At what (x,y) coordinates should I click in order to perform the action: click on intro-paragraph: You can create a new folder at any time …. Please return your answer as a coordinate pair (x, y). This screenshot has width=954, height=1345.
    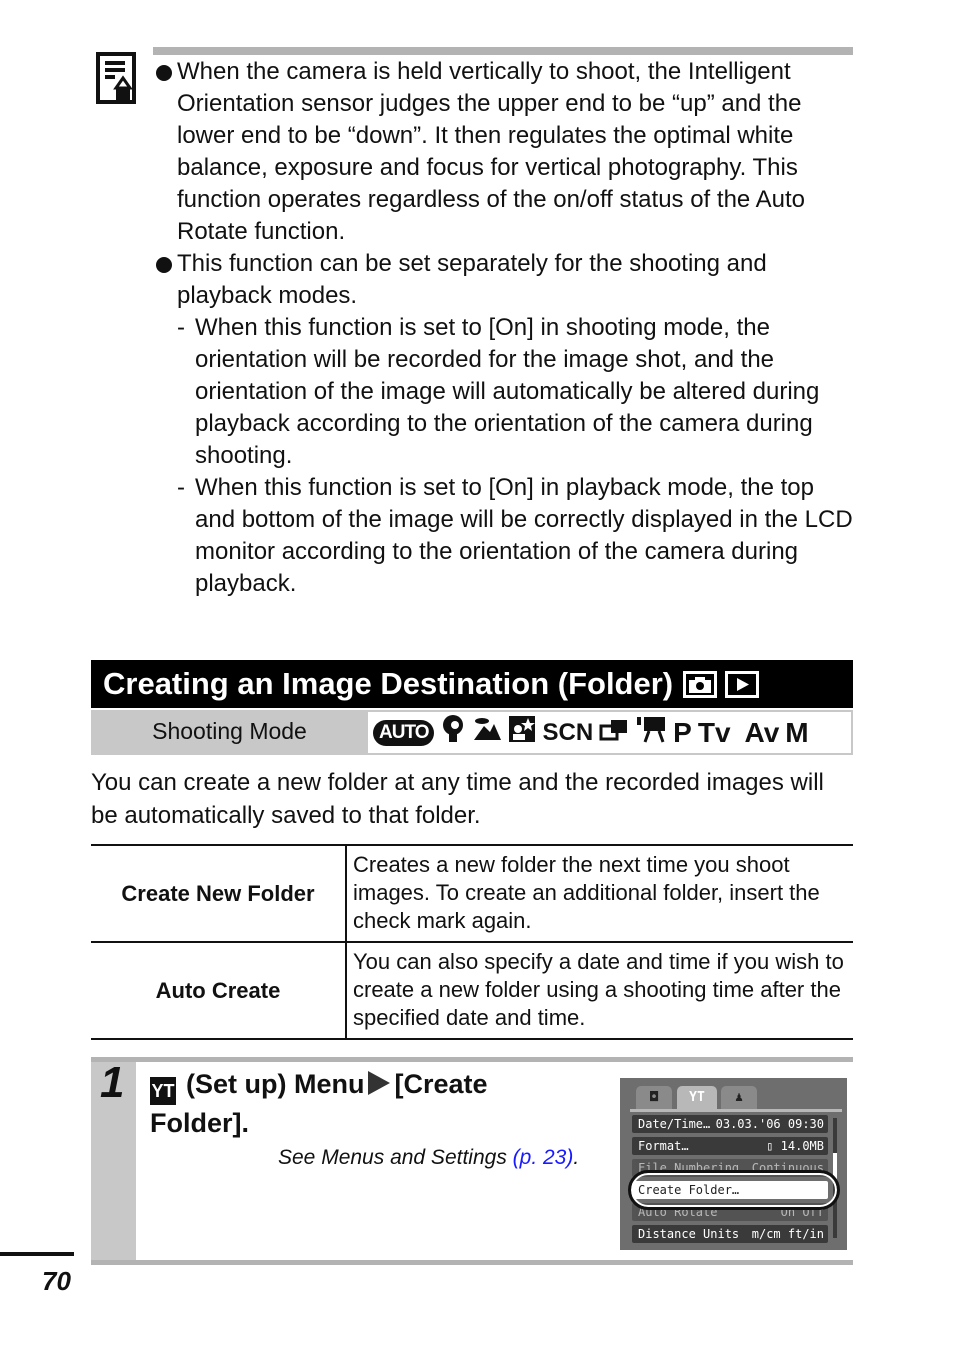
    Looking at the image, I should click on (457, 799).